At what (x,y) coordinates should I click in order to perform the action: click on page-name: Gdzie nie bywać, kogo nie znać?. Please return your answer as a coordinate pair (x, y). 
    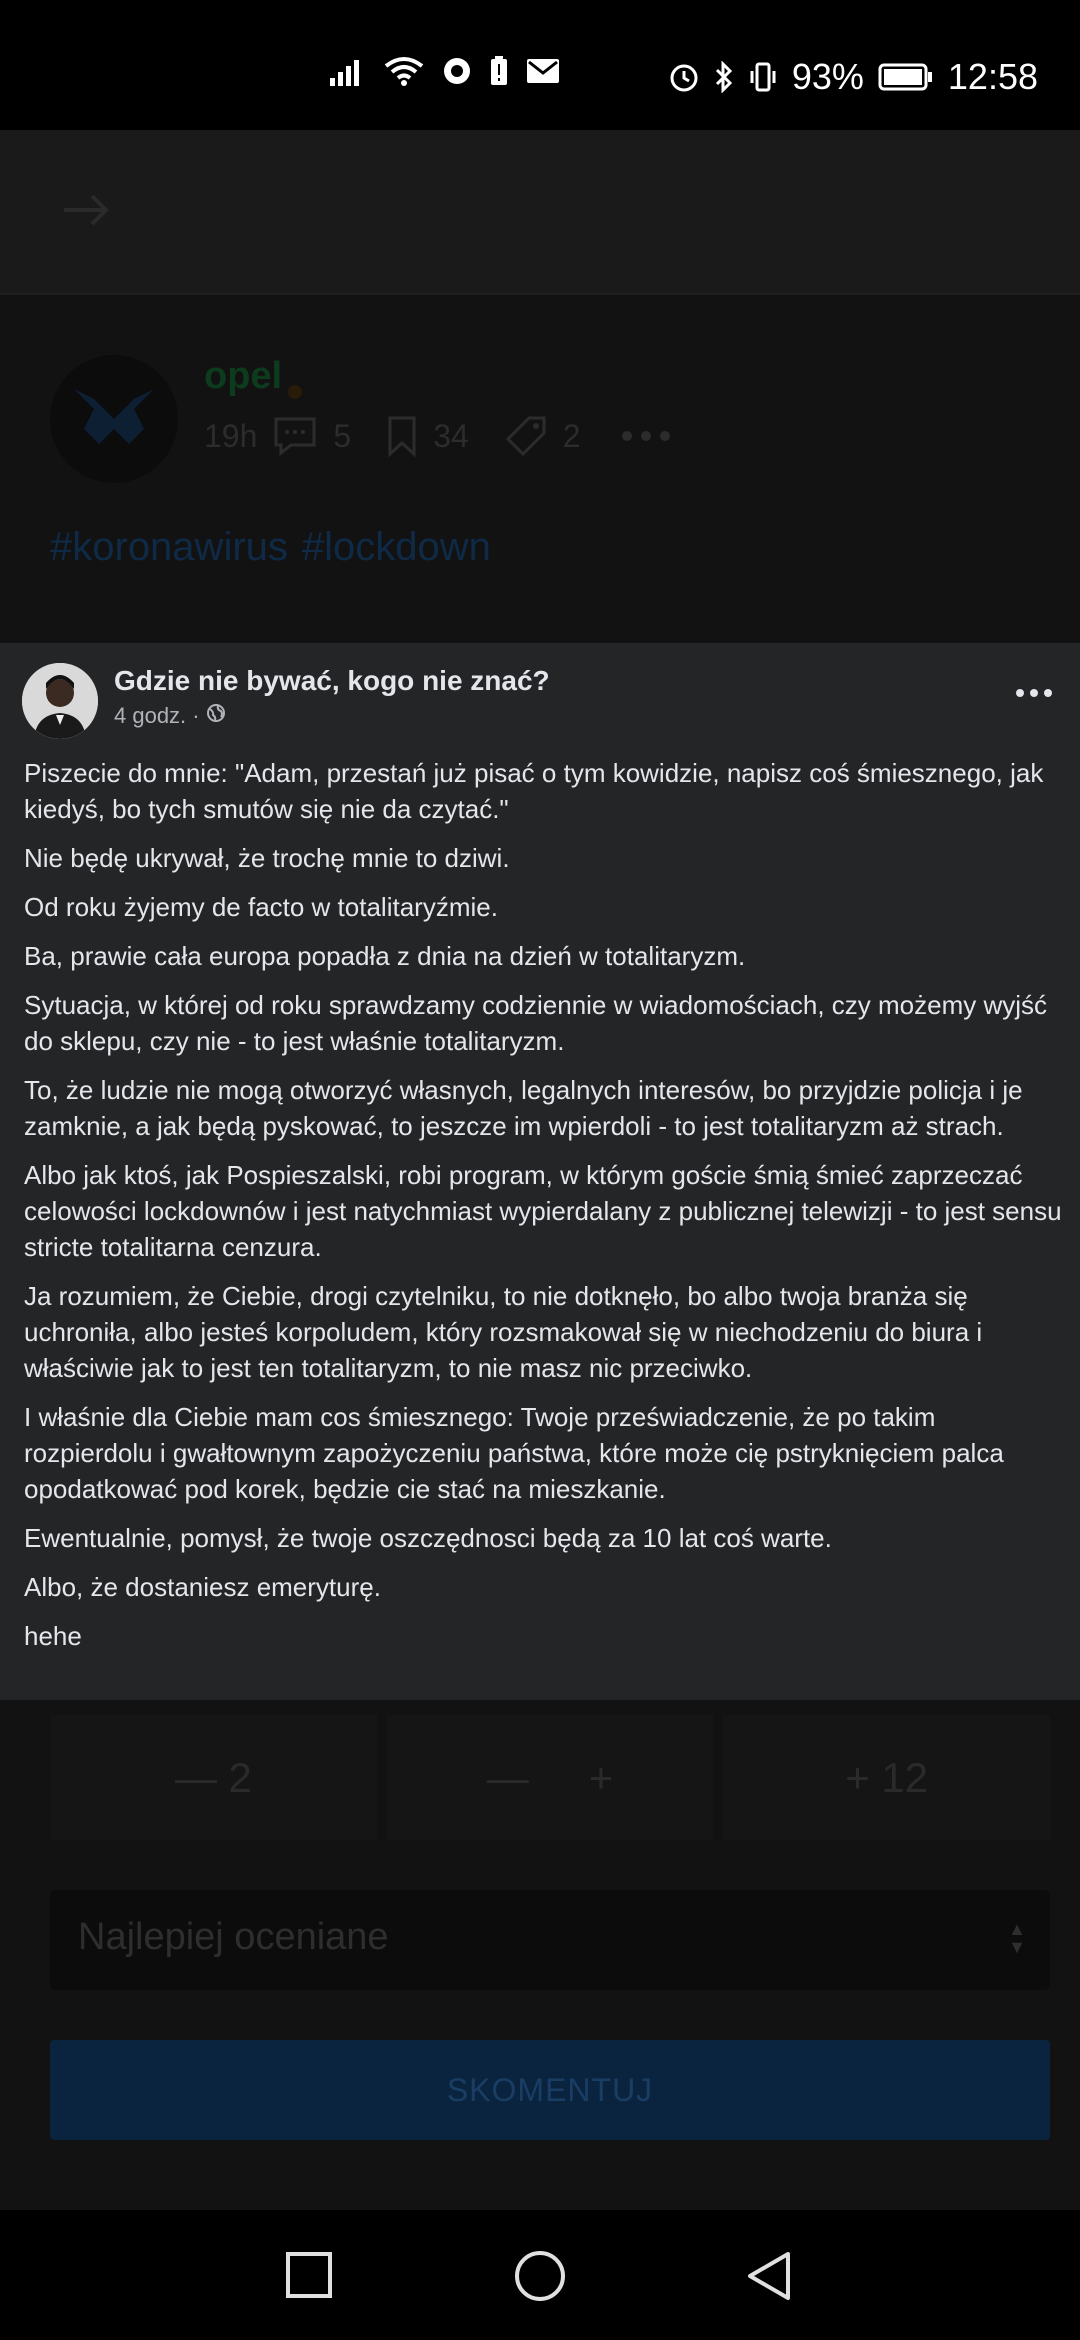
    Looking at the image, I should click on (332, 680).